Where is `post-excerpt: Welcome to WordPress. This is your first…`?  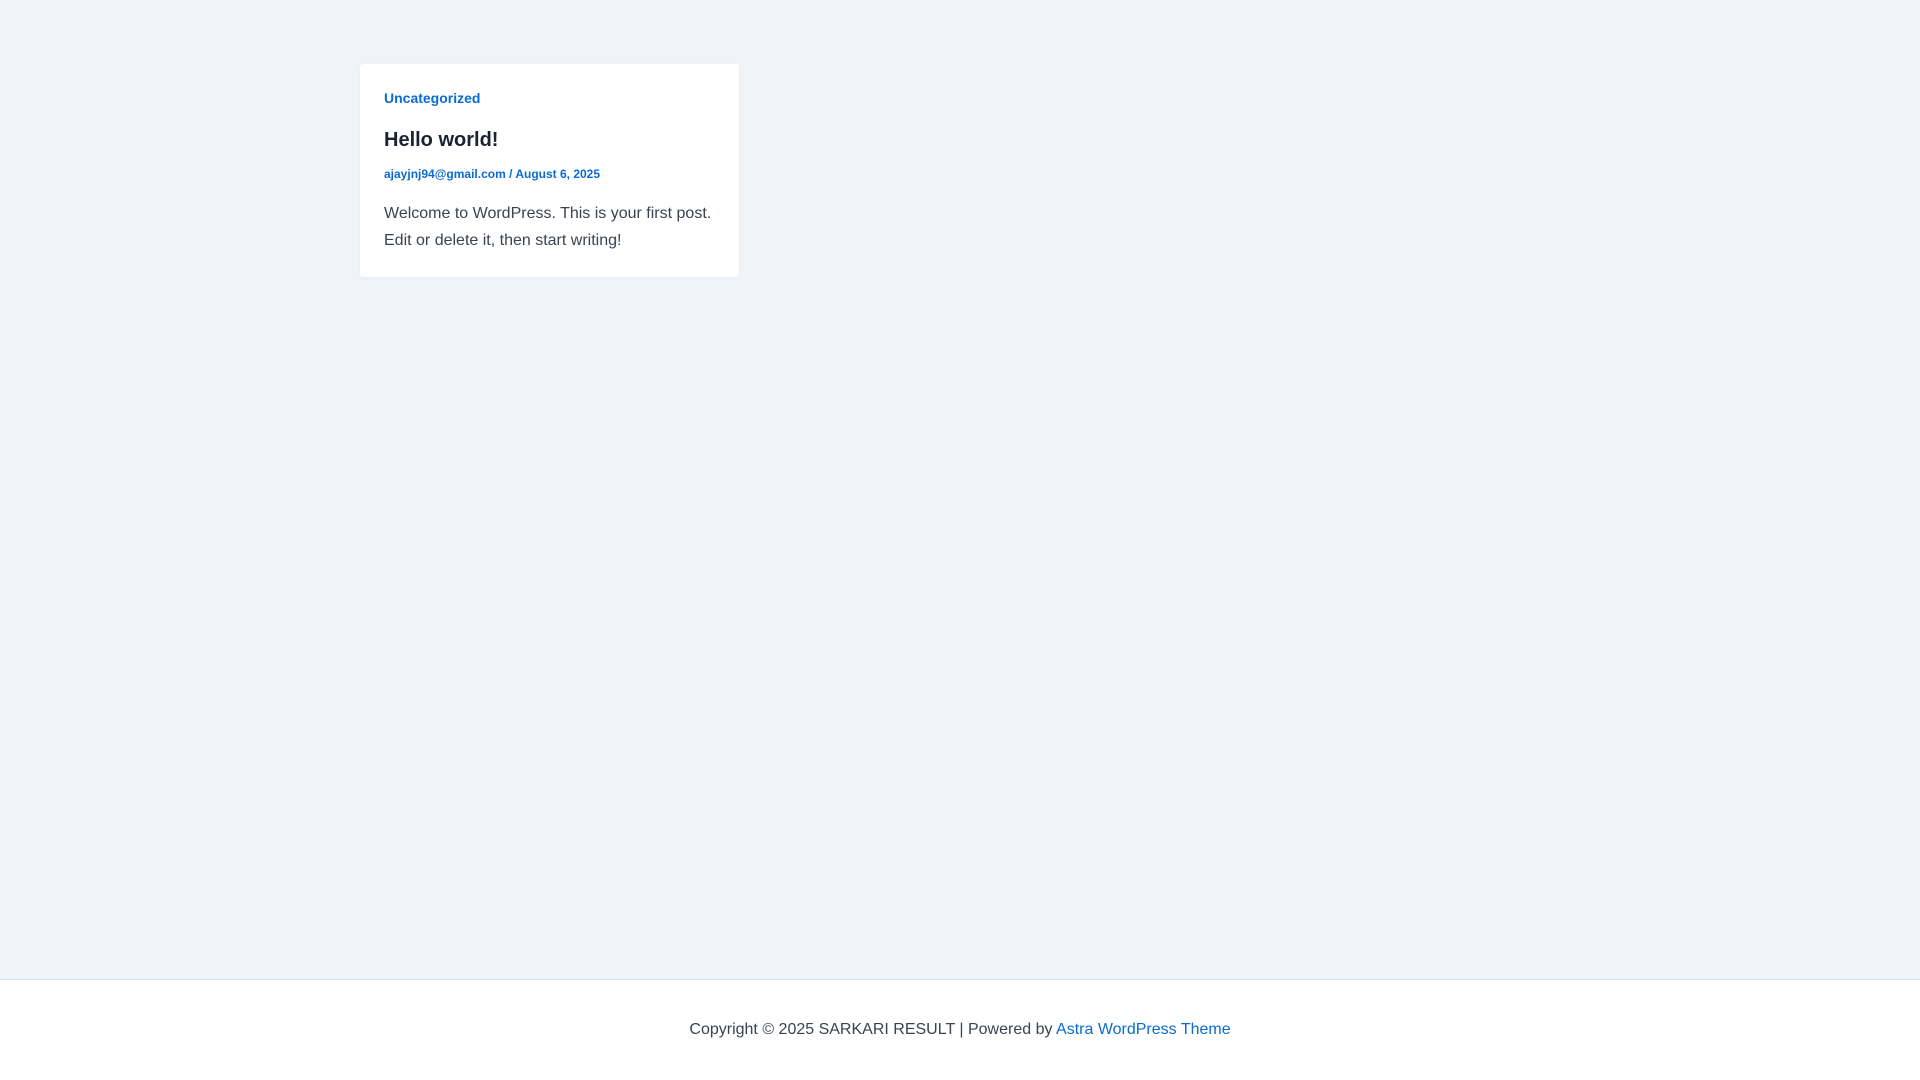 post-excerpt: Welcome to WordPress. This is your first… is located at coordinates (548, 227).